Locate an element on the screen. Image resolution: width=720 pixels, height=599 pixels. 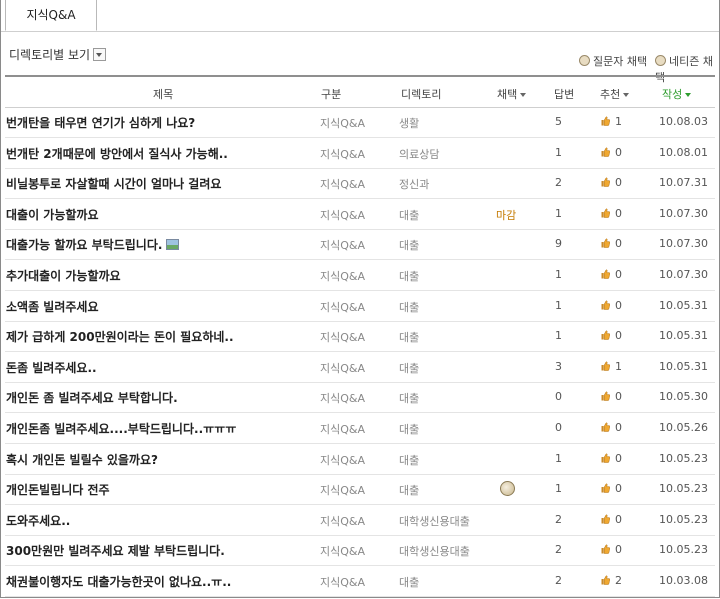
row-date: 10.03.08 is located at coordinates (683, 580).